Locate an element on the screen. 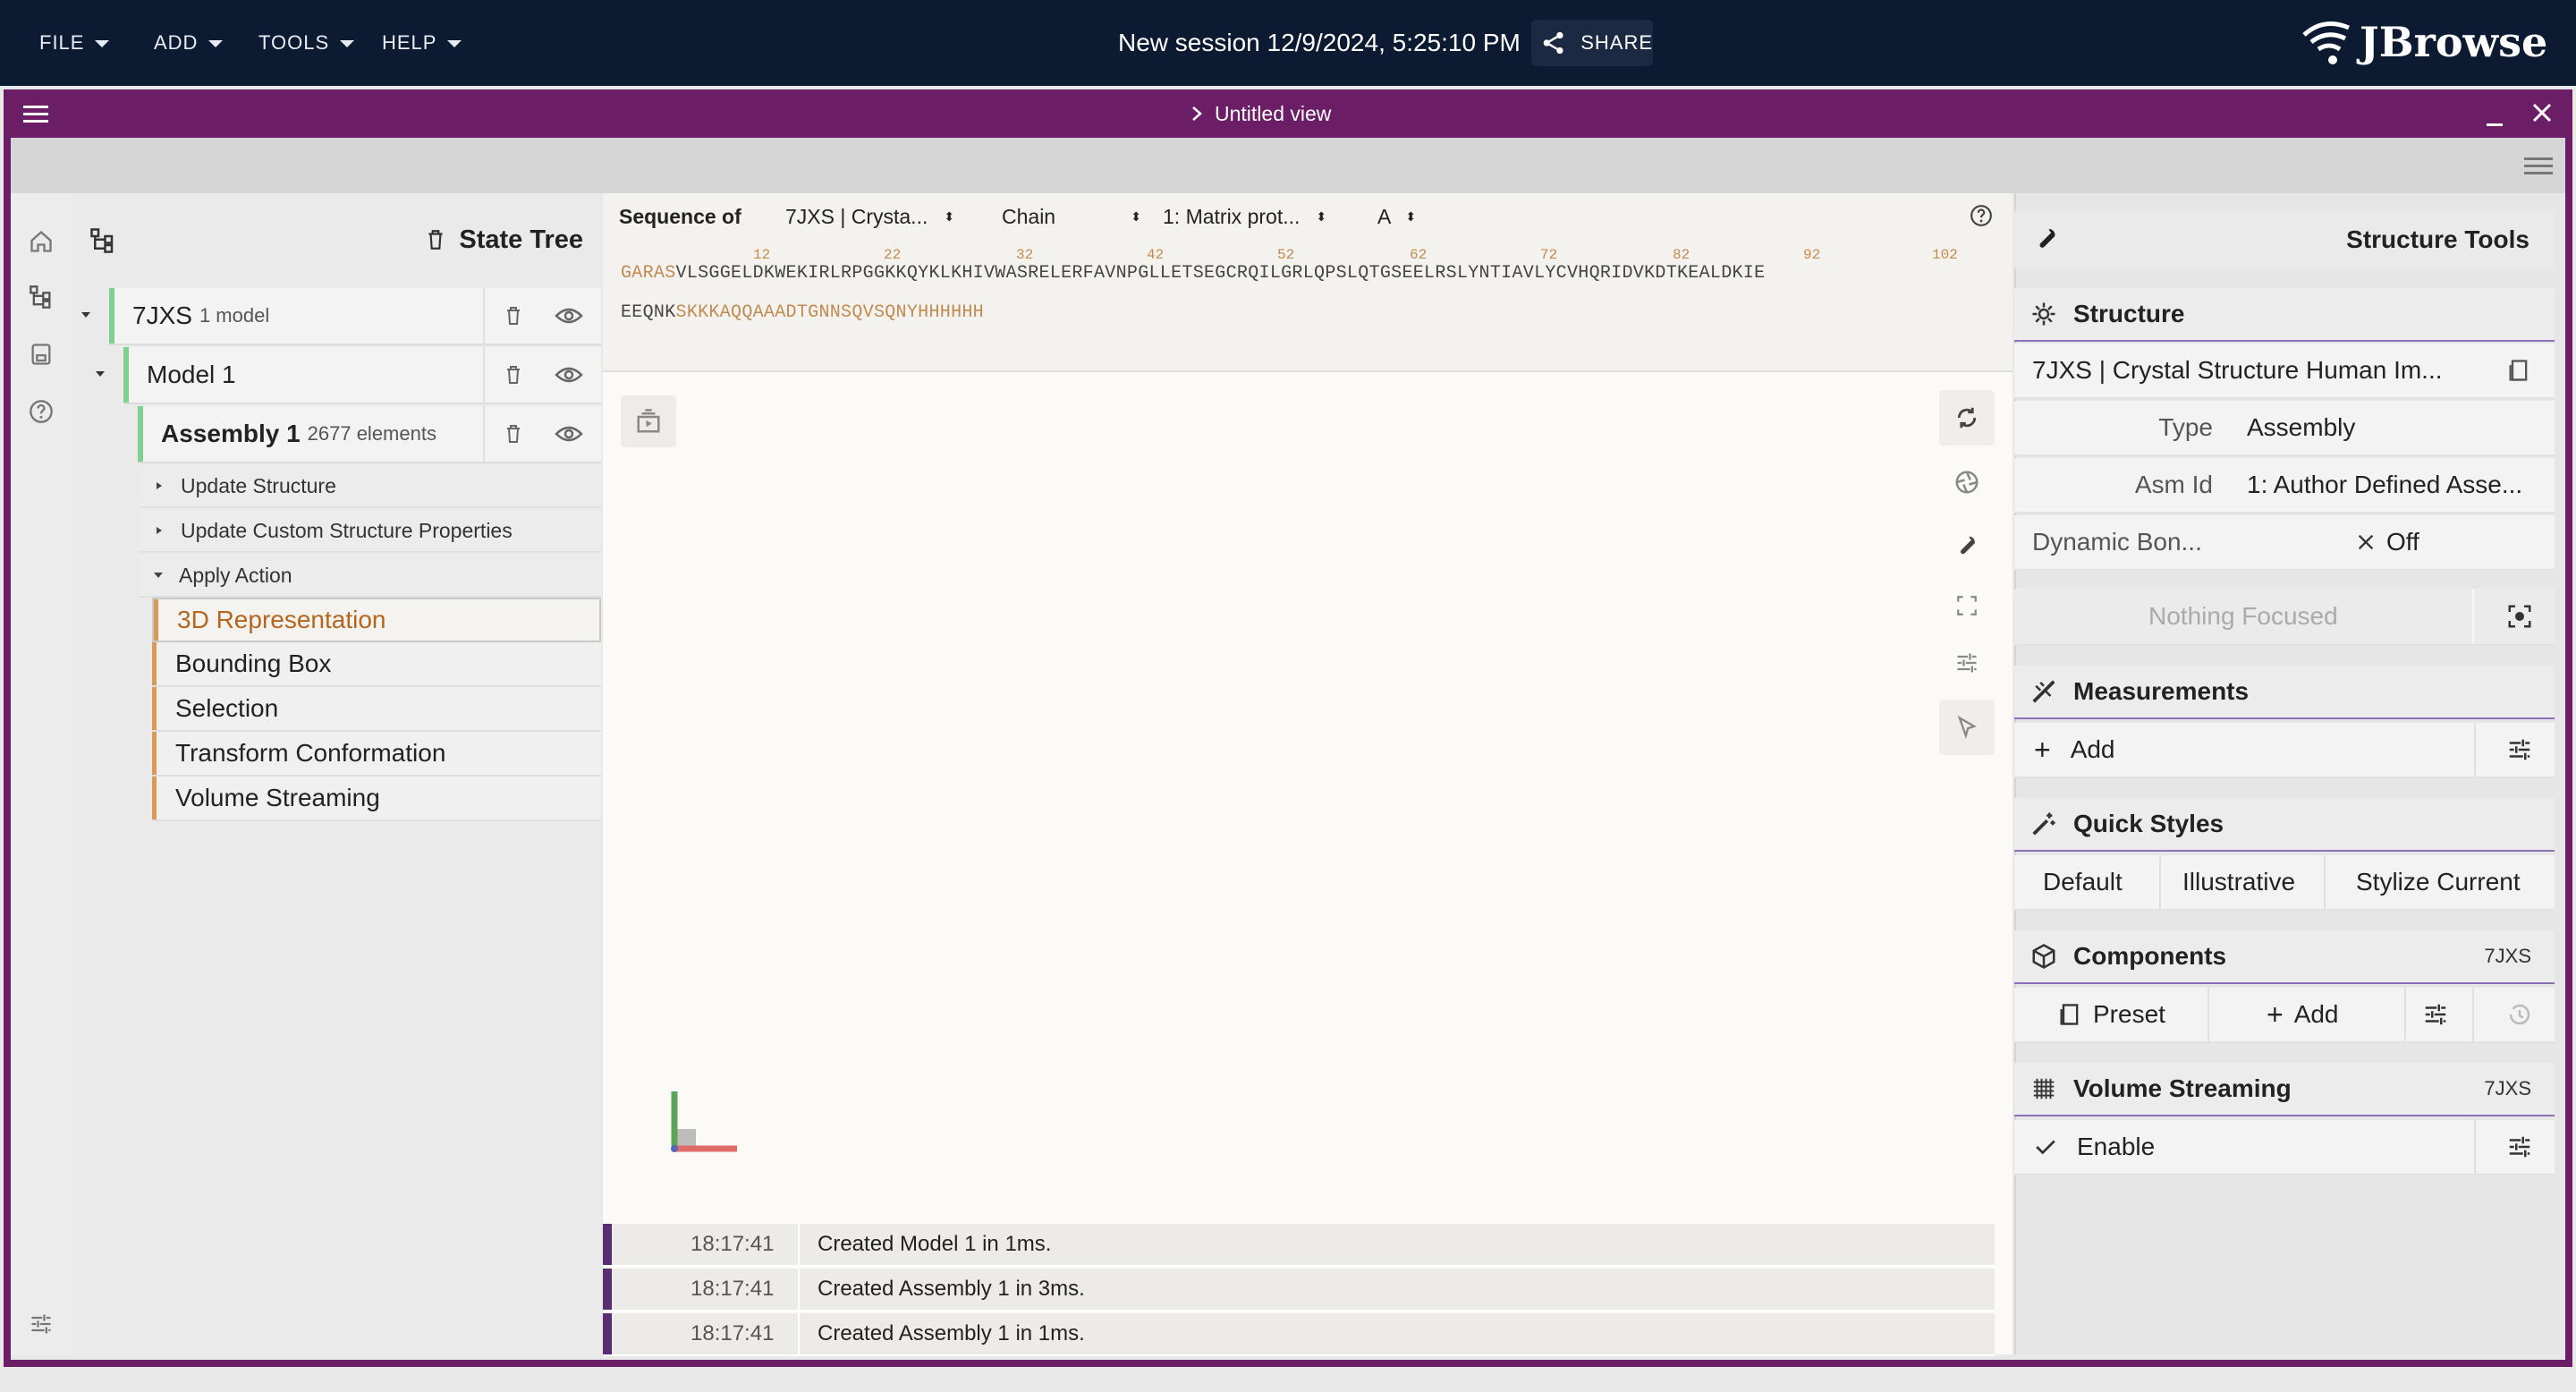 The width and height of the screenshot is (2576, 1392). log-entry: 18:17:41 Created Assembly 1 in 1ms. is located at coordinates (1299, 1334).